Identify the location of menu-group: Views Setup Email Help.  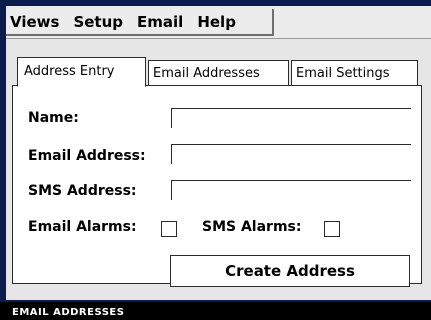
(140, 22).